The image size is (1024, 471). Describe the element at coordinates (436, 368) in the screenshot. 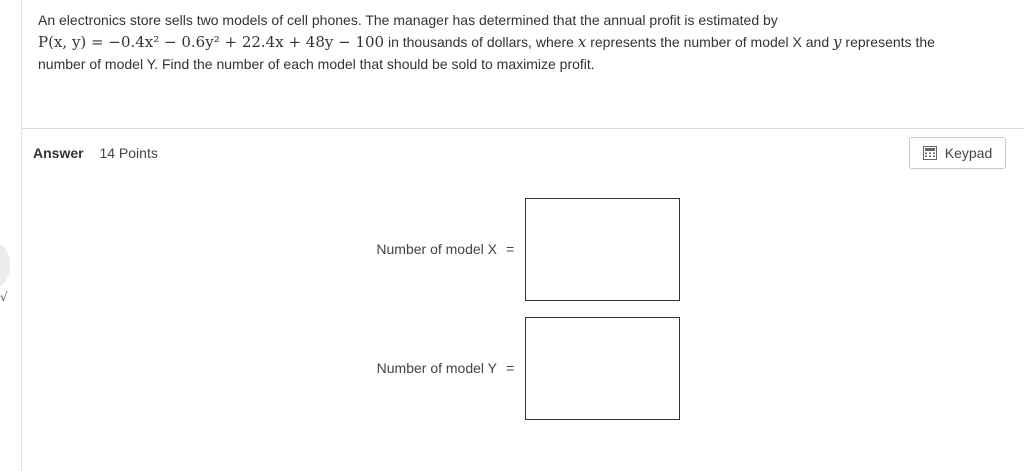

I see `model-y-label: Number of model Y` at that location.